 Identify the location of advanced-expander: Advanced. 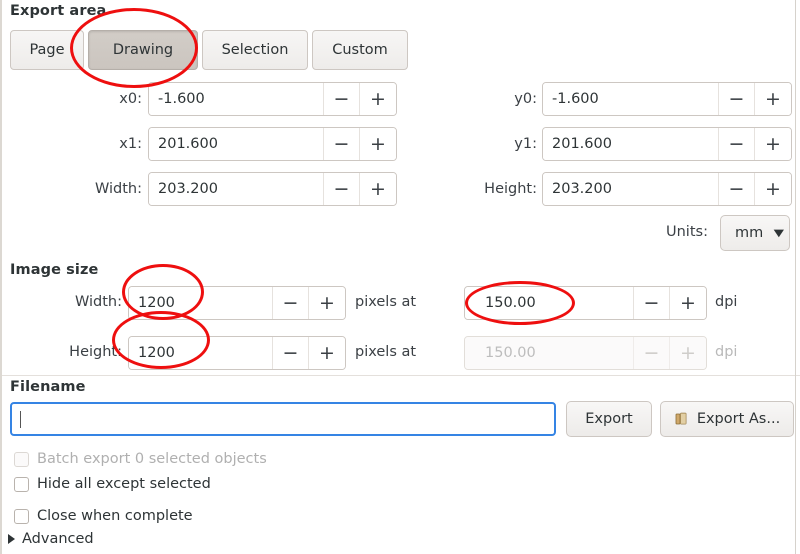
(51, 539).